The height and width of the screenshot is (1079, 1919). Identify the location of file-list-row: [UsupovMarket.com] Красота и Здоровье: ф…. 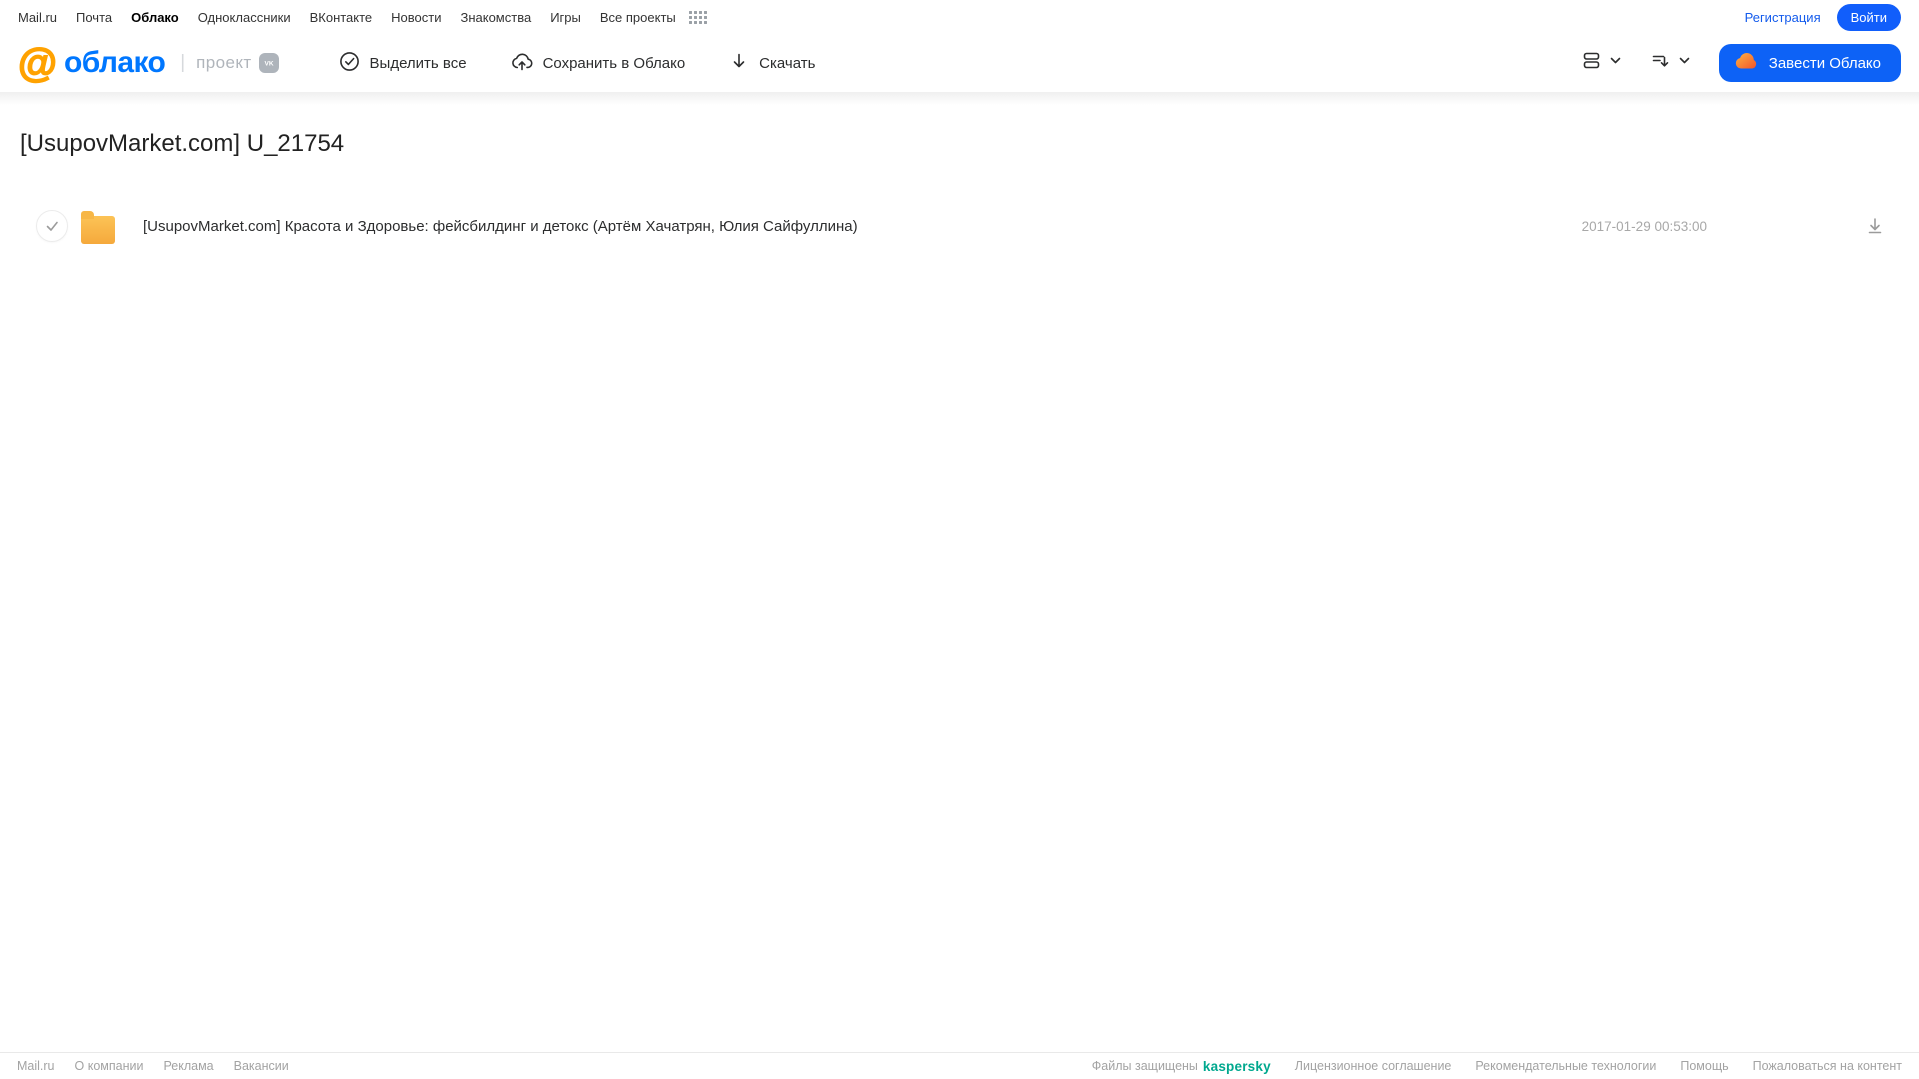
(959, 226).